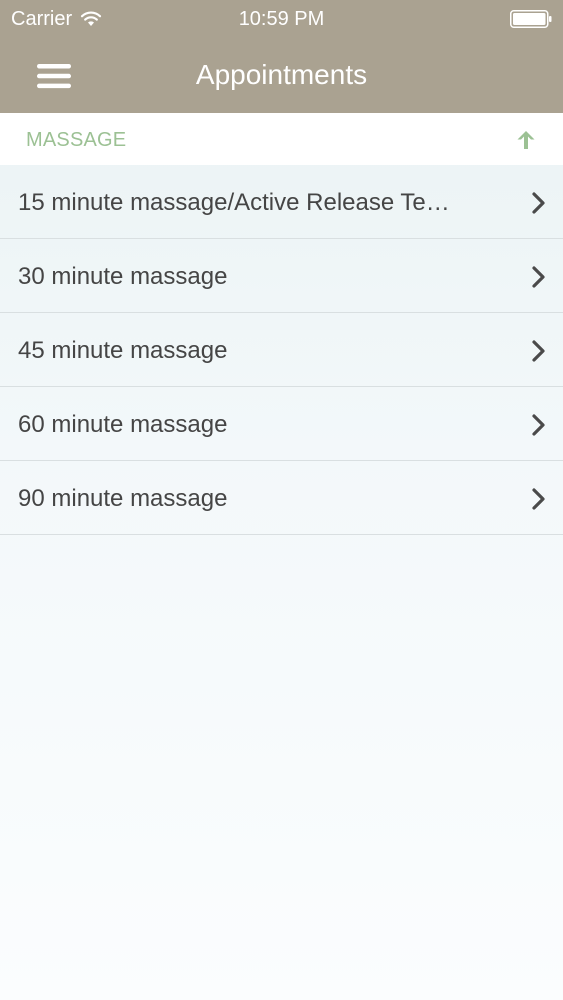  Describe the element at coordinates (281, 424) in the screenshot. I see `list-item: 60 minute massage` at that location.